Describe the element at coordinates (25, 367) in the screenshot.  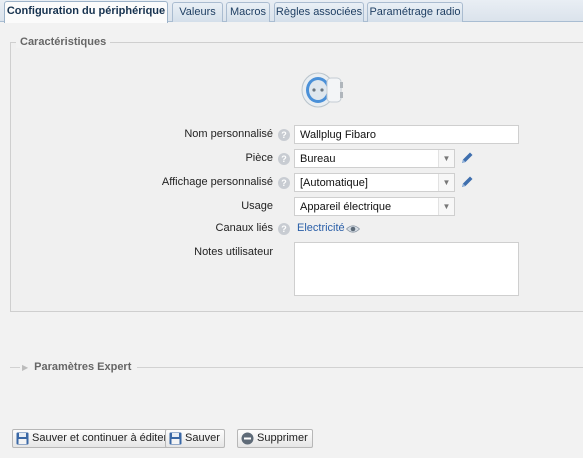
I see `triangle-right-icon: ▶` at that location.